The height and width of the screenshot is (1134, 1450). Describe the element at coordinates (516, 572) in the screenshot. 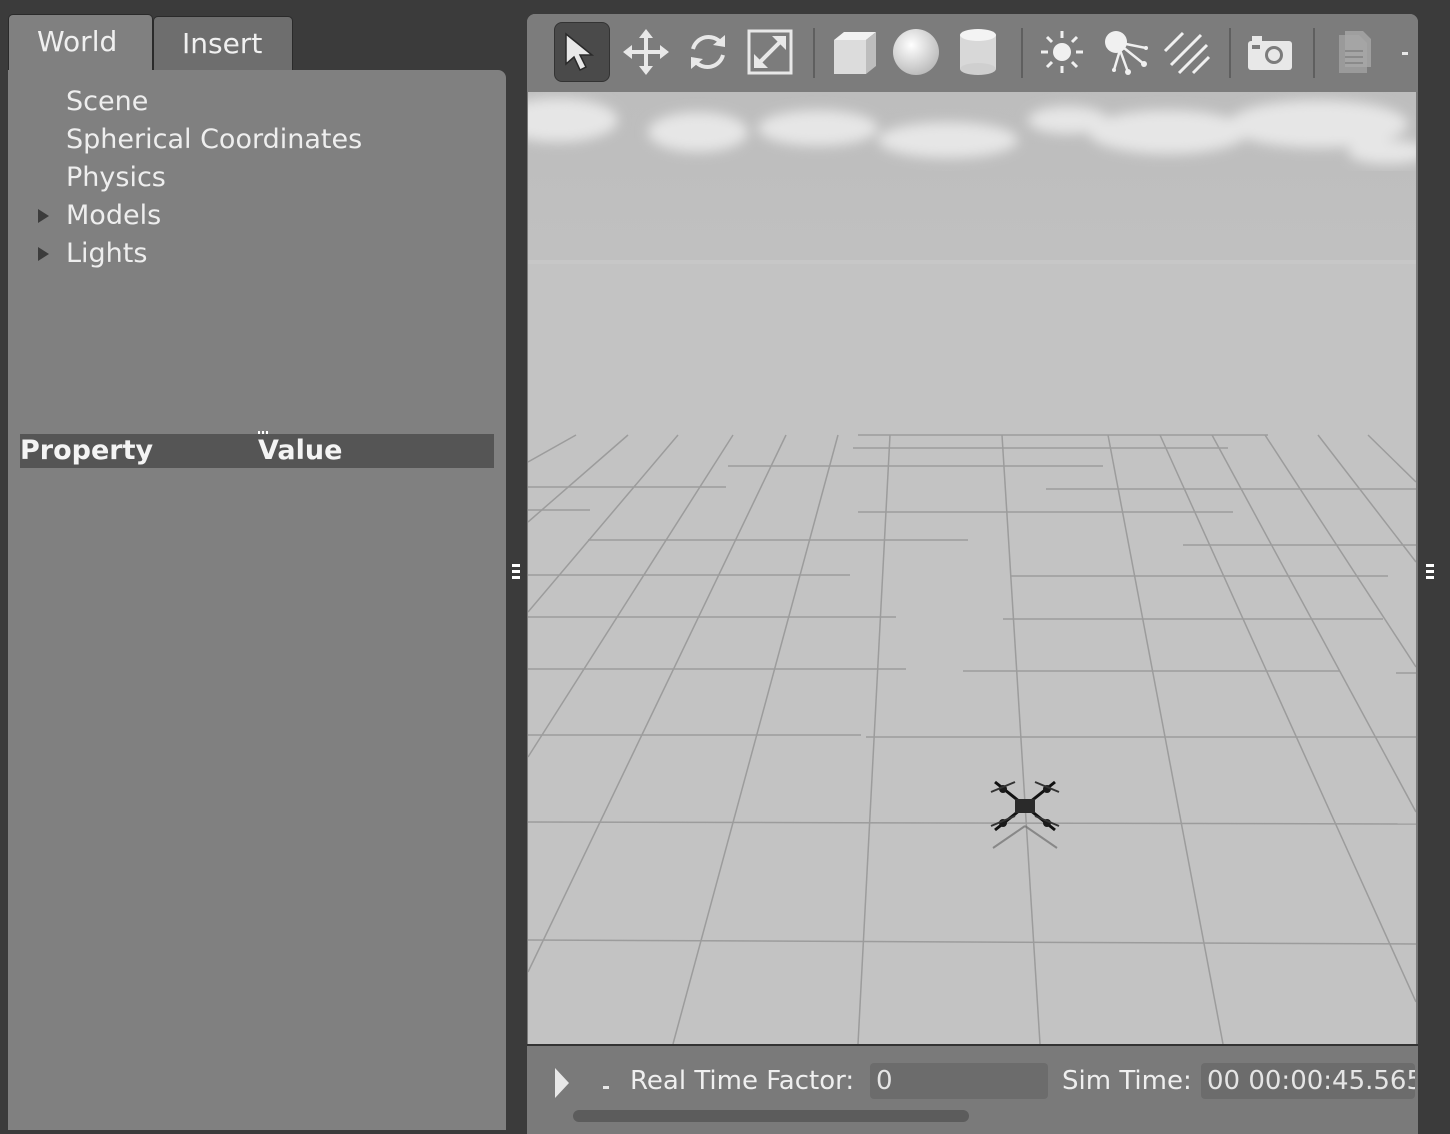

I see `left-splitter-handle` at that location.